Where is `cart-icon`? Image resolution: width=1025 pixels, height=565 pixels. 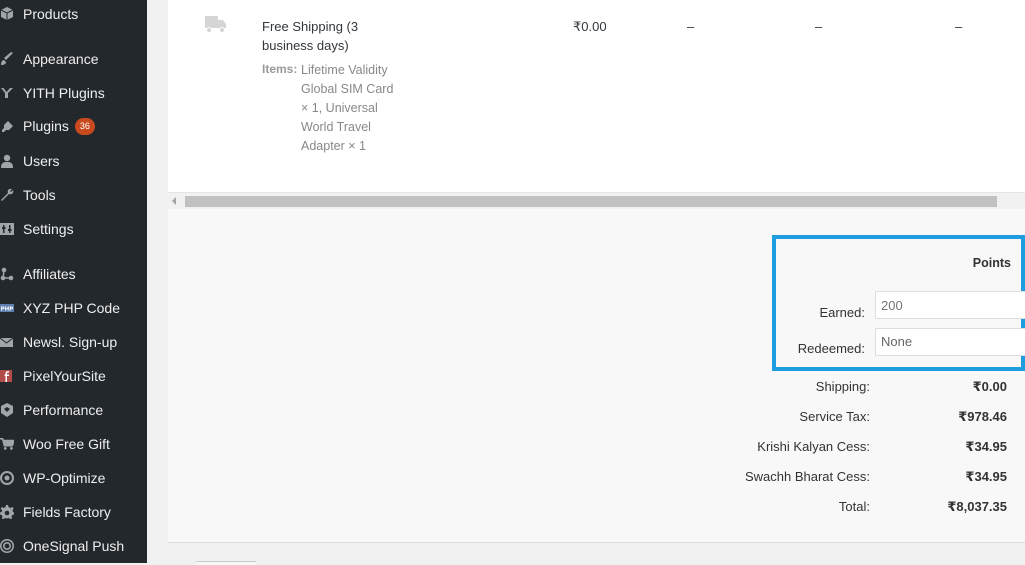
cart-icon is located at coordinates (8, 444).